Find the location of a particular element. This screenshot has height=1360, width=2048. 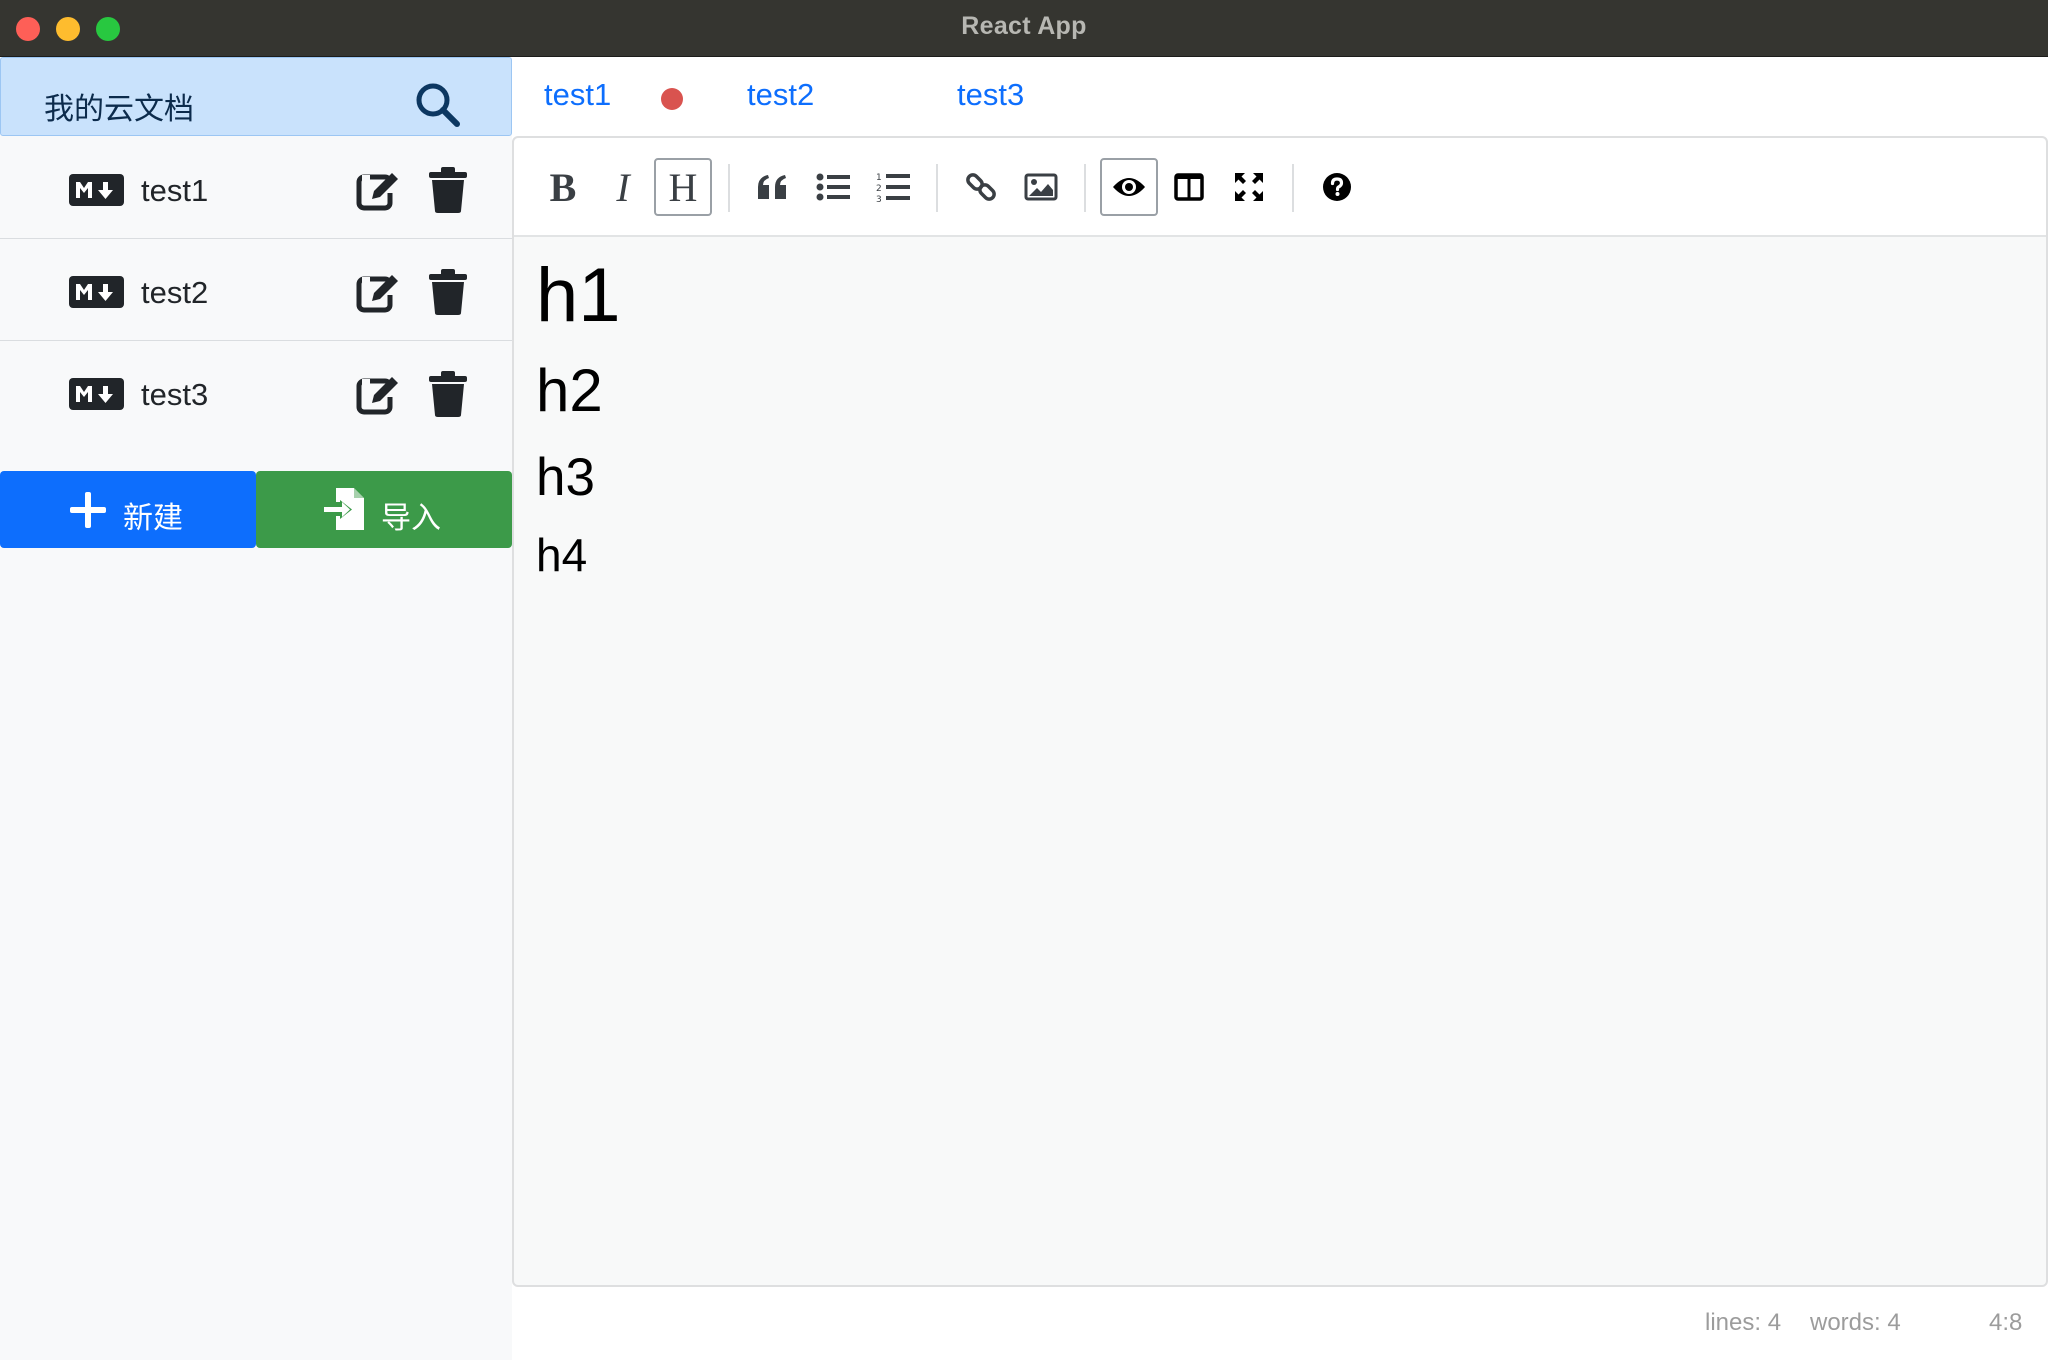

image-icon is located at coordinates (1041, 187).